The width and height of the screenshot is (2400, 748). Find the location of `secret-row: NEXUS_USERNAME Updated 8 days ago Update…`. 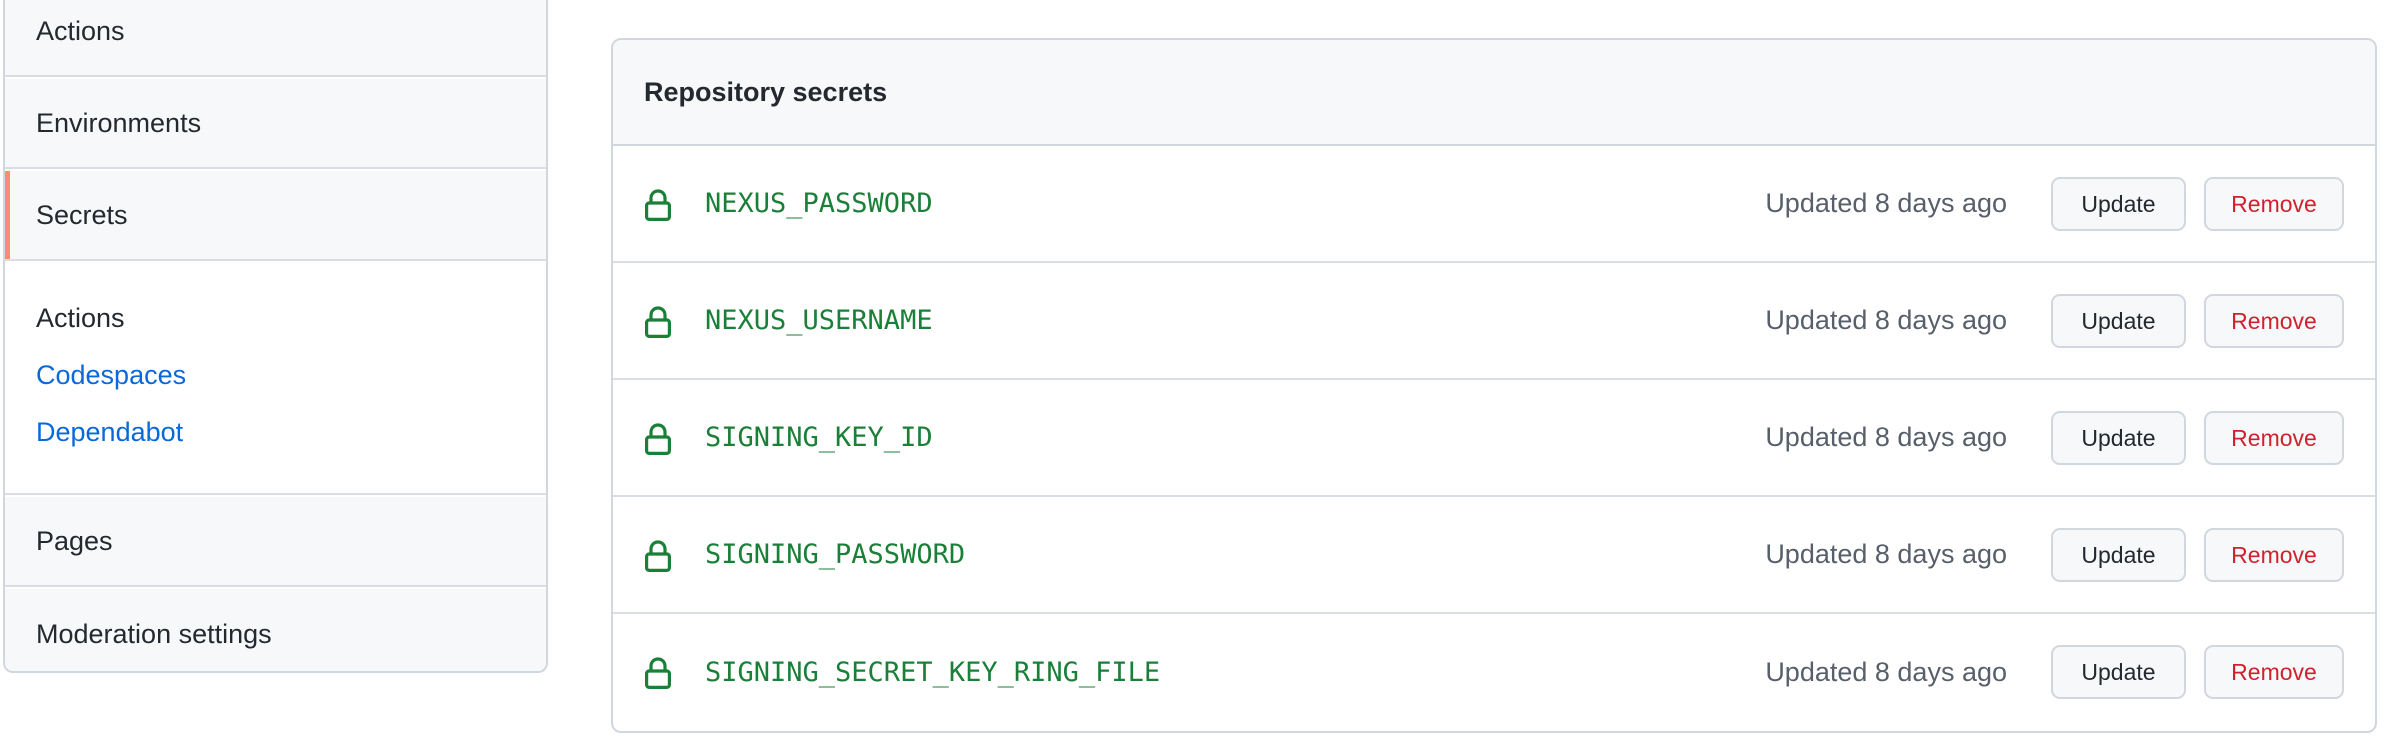

secret-row: NEXUS_USERNAME Updated 8 days ago Update… is located at coordinates (1494, 321).